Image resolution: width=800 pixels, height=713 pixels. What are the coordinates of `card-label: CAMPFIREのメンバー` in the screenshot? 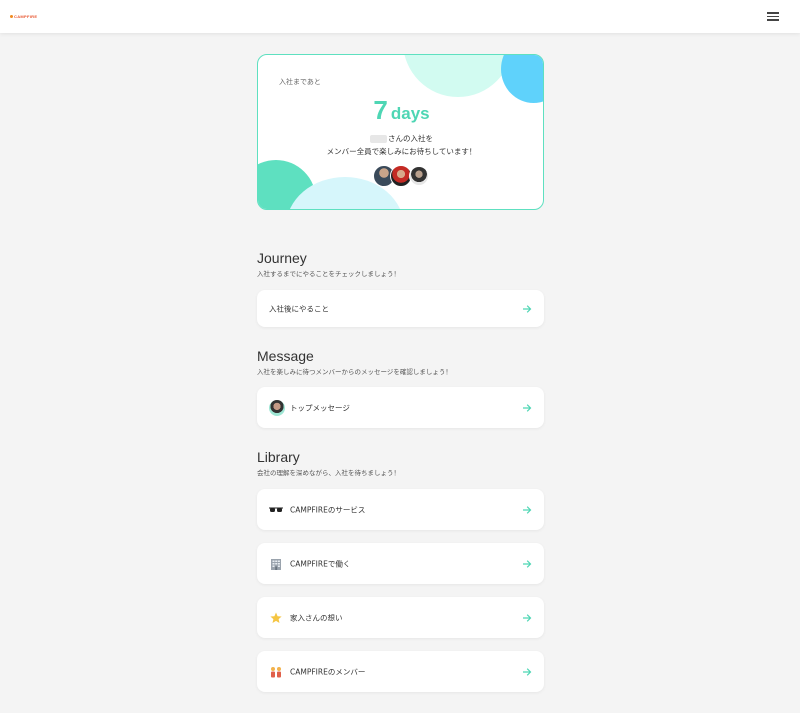 It's located at (328, 671).